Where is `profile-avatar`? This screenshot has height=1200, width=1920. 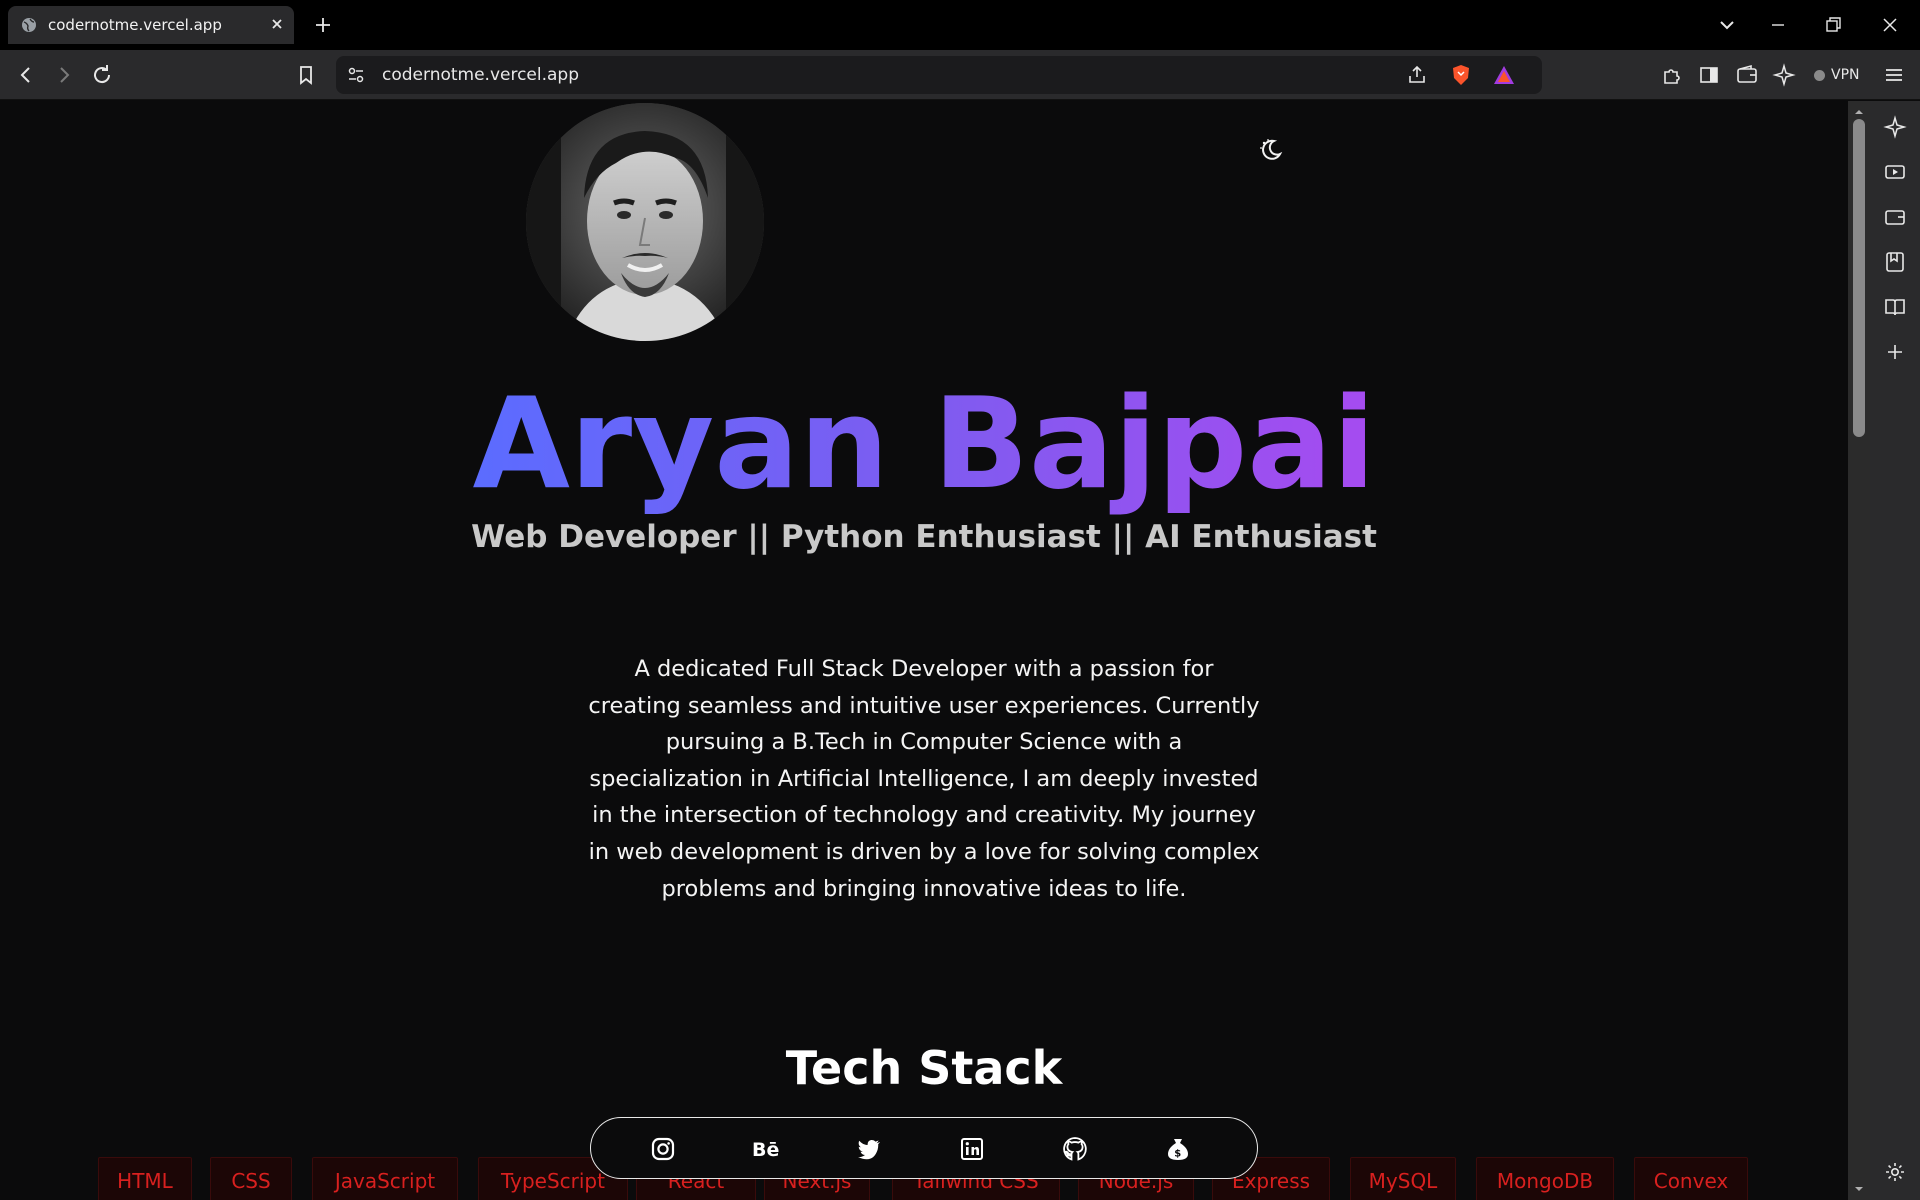
profile-avatar is located at coordinates (645, 222).